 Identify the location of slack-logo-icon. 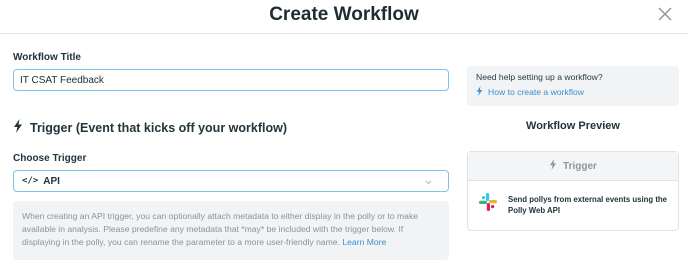
(488, 204).